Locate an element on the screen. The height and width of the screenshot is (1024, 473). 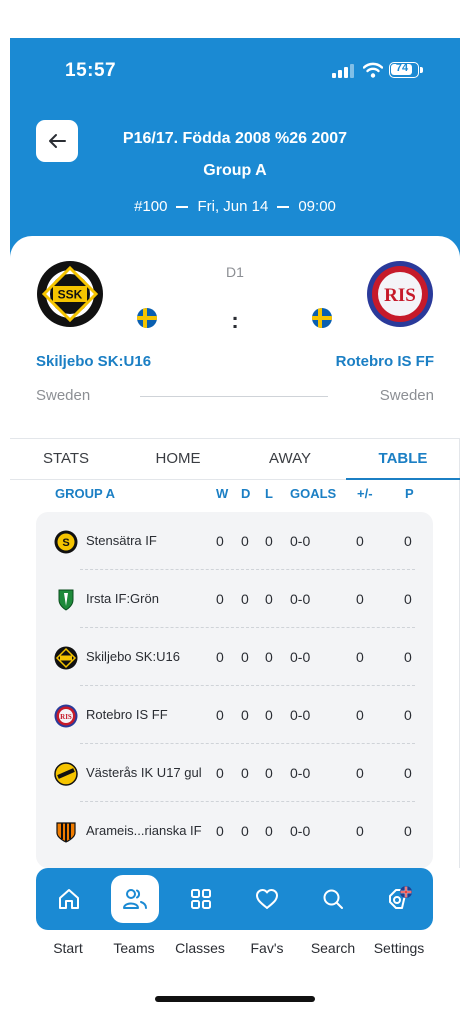
team-name: Skiljebo SK:U16 is located at coordinates (133, 656).